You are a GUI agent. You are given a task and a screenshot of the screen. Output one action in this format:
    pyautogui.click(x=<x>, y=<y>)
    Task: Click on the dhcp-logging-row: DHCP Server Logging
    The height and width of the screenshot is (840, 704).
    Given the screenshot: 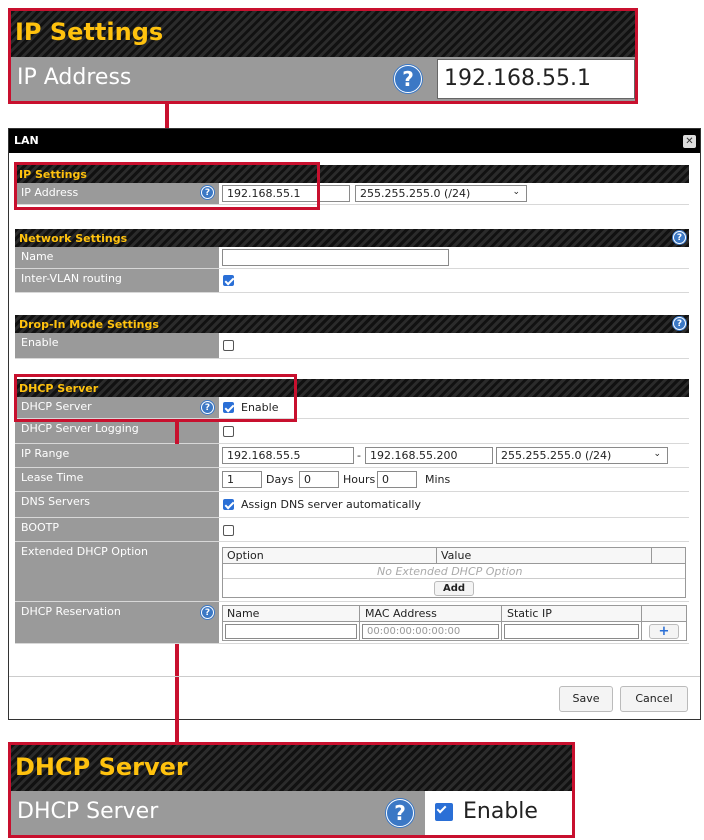 What is the action you would take?
    pyautogui.click(x=352, y=431)
    